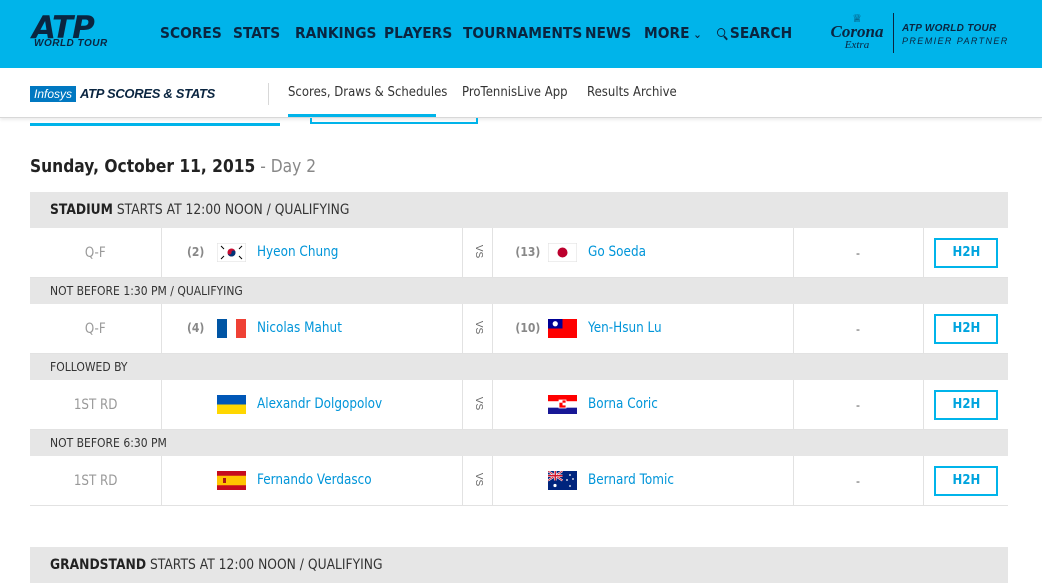  Describe the element at coordinates (367, 92) in the screenshot. I see `subnav-link-scores-draws: Scores, Draws & Schedules` at that location.